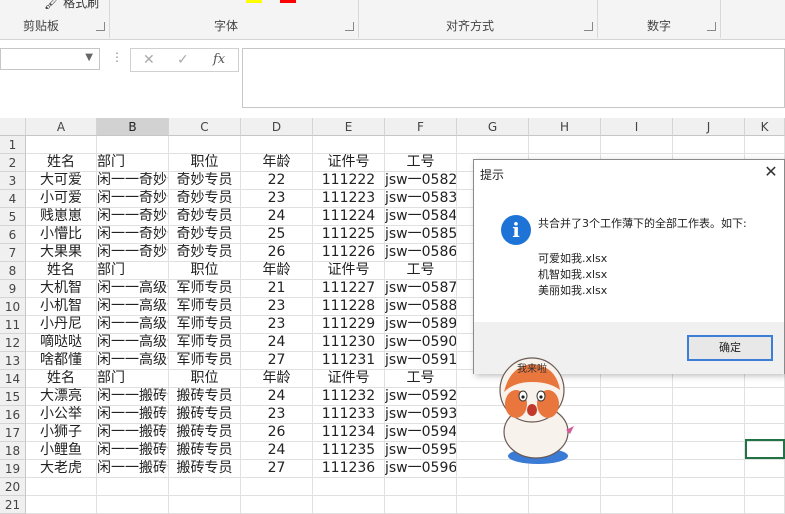 Image resolution: width=785 pixels, height=514 pixels. Describe the element at coordinates (13, 145) in the screenshot. I see `row-header: 1` at that location.